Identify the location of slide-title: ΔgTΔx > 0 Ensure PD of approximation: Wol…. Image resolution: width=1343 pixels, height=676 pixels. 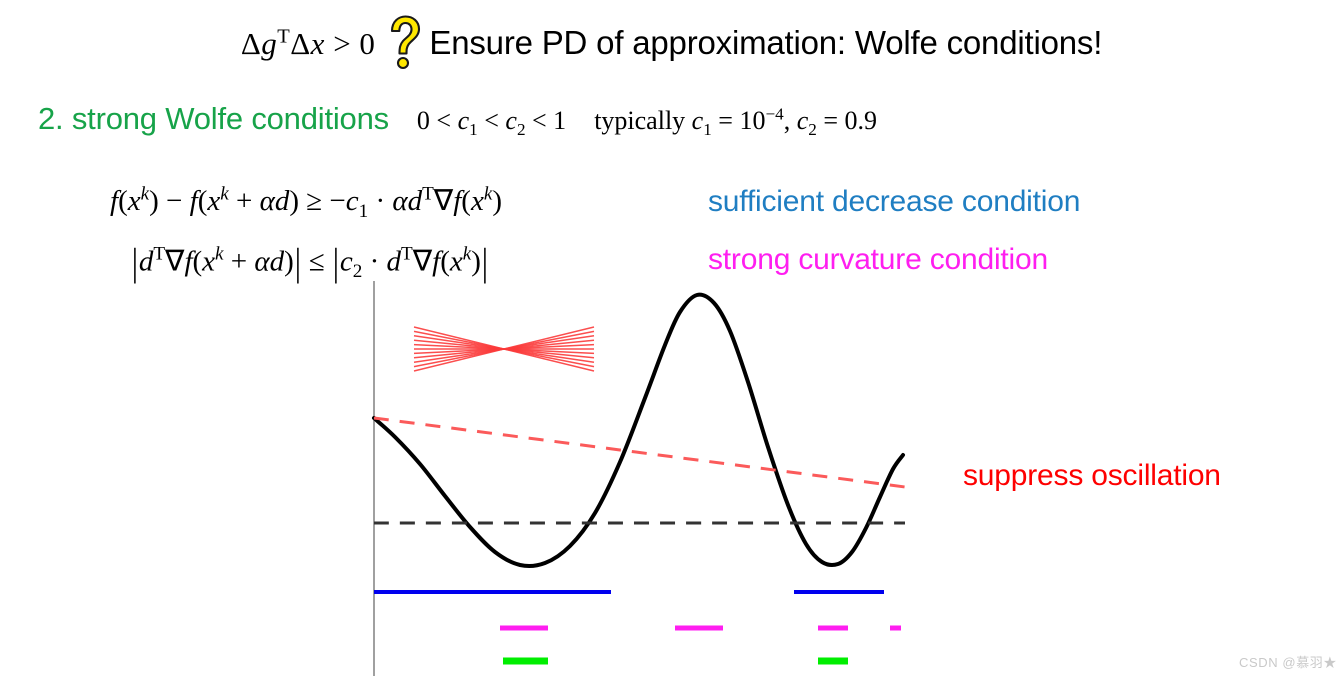
(671, 42).